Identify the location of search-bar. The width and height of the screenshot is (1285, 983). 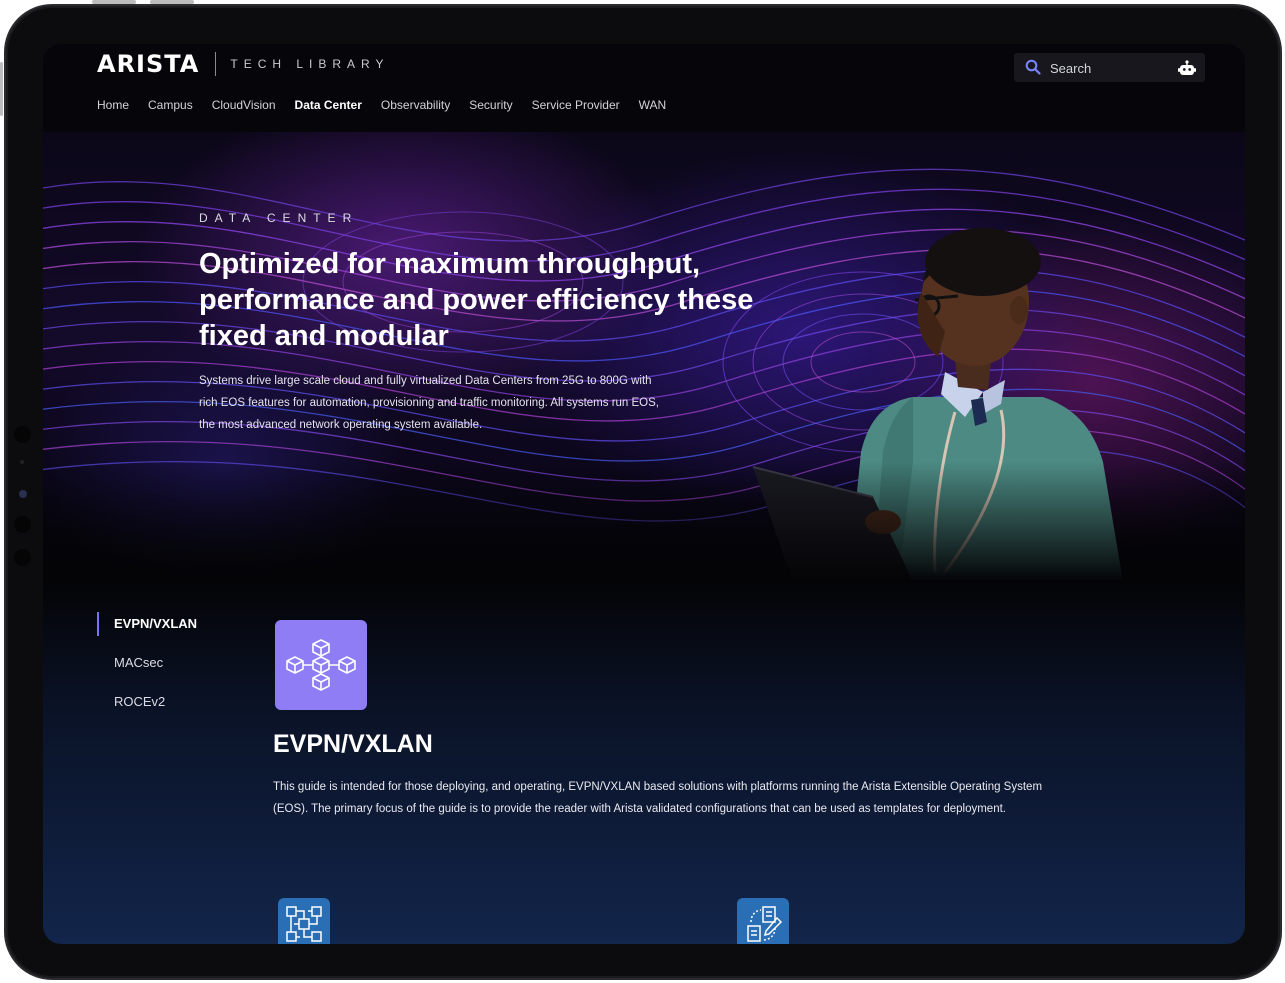
(1109, 67).